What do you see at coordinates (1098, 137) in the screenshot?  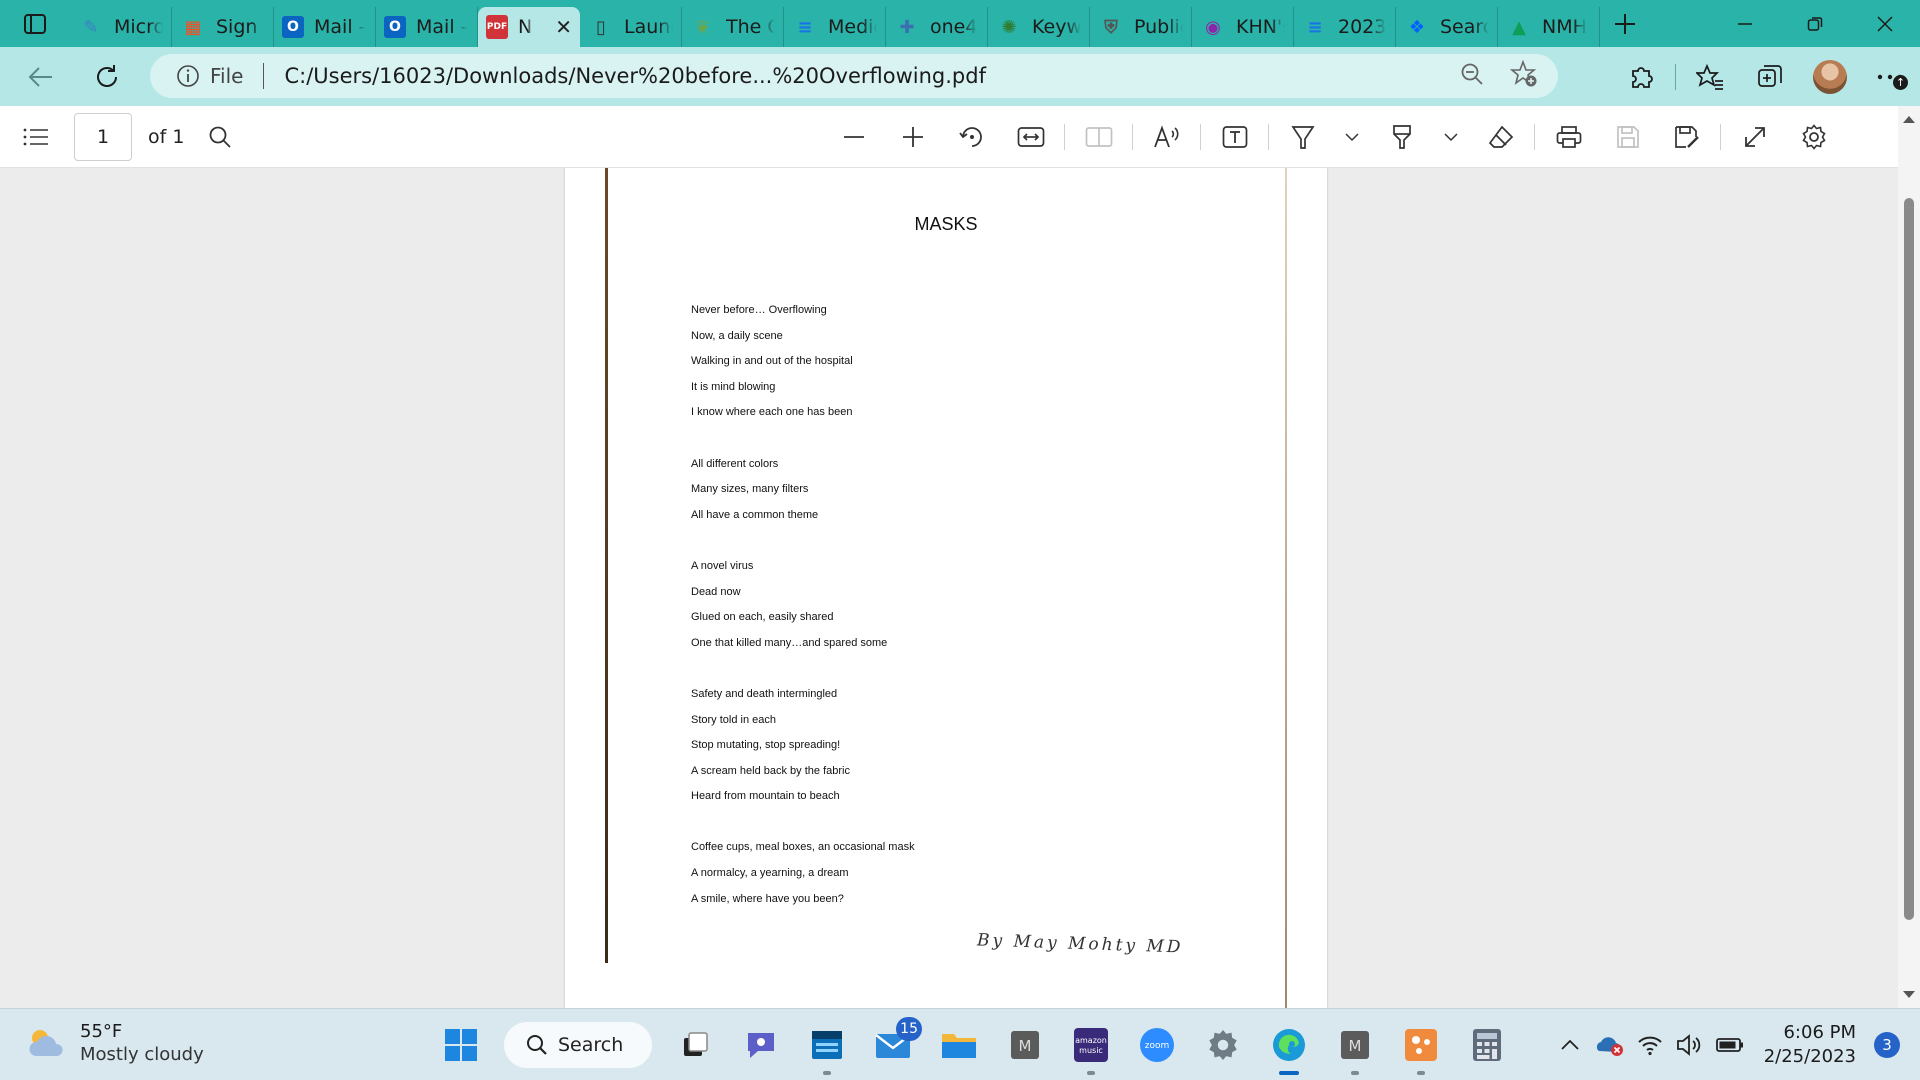 I see `page-view-button` at bounding box center [1098, 137].